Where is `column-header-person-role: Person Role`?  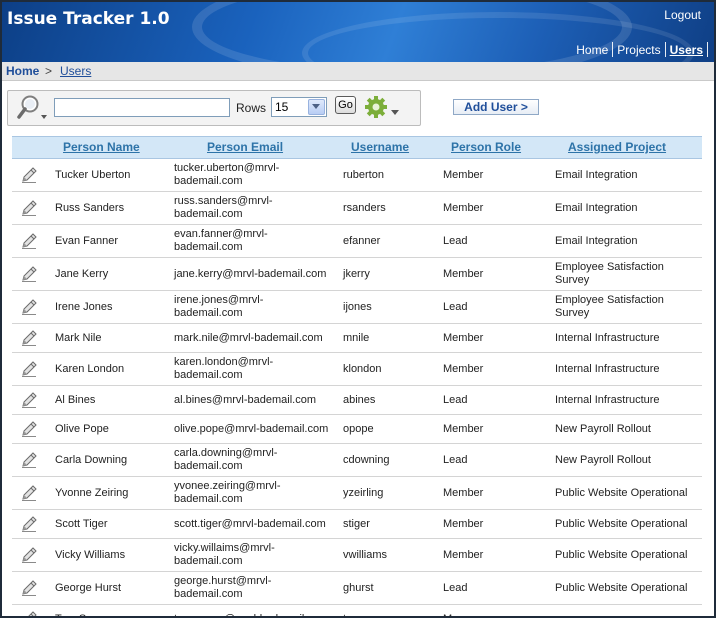
column-header-person-role: Person Role is located at coordinates (486, 147).